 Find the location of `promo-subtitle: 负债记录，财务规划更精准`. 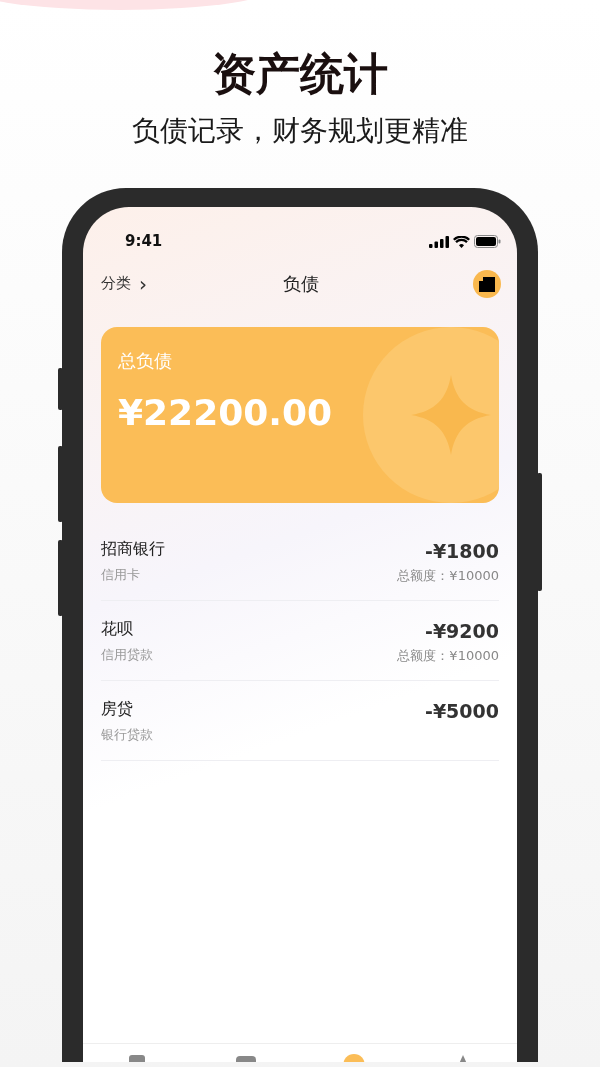

promo-subtitle: 负债记录，财务规划更精准 is located at coordinates (300, 131).